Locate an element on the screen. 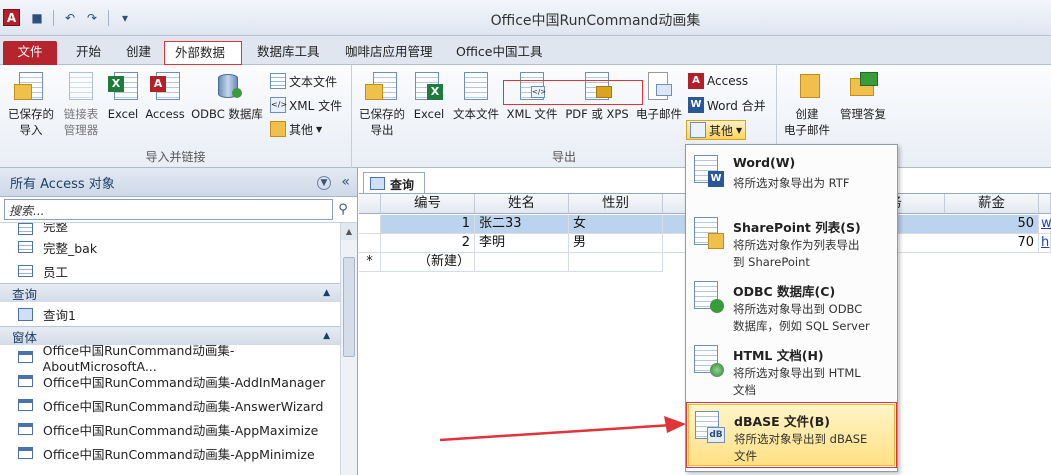  search-icon: ⚲ is located at coordinates (343, 209).